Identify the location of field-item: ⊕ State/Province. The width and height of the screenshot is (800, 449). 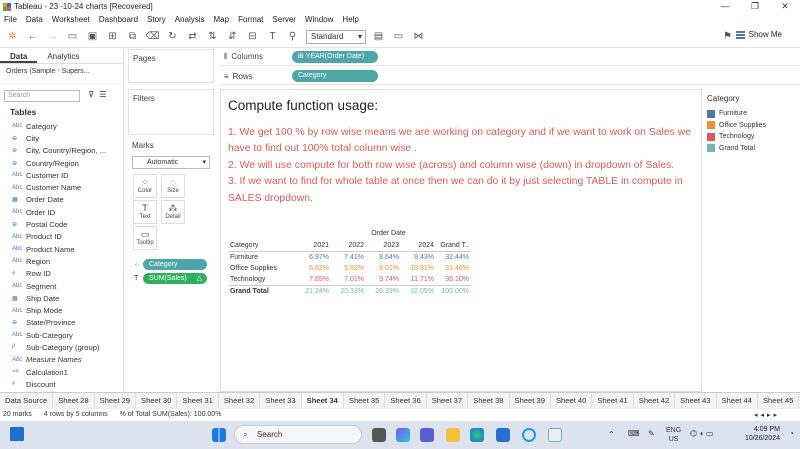
(61, 323).